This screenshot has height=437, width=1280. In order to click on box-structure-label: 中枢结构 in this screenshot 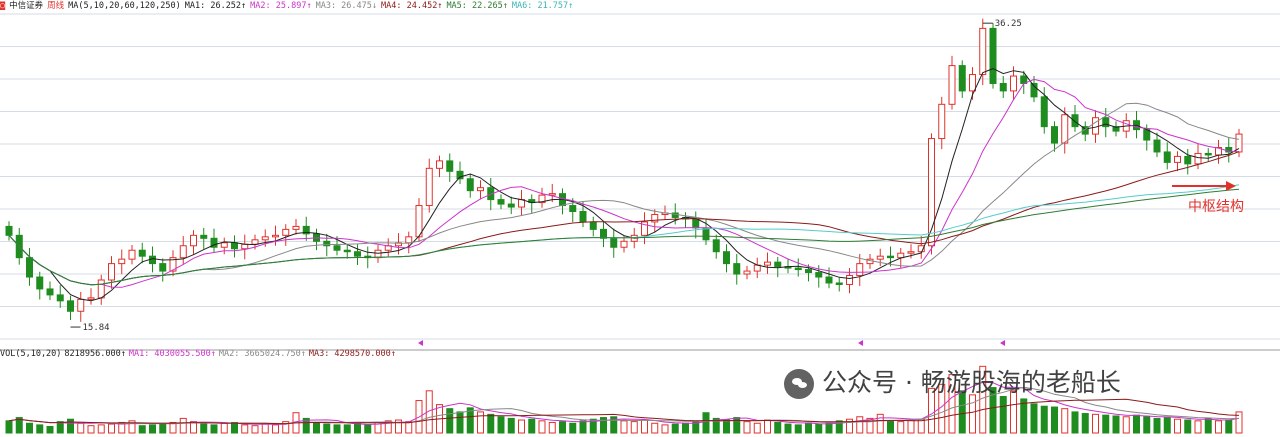, I will do `click(1216, 207)`.